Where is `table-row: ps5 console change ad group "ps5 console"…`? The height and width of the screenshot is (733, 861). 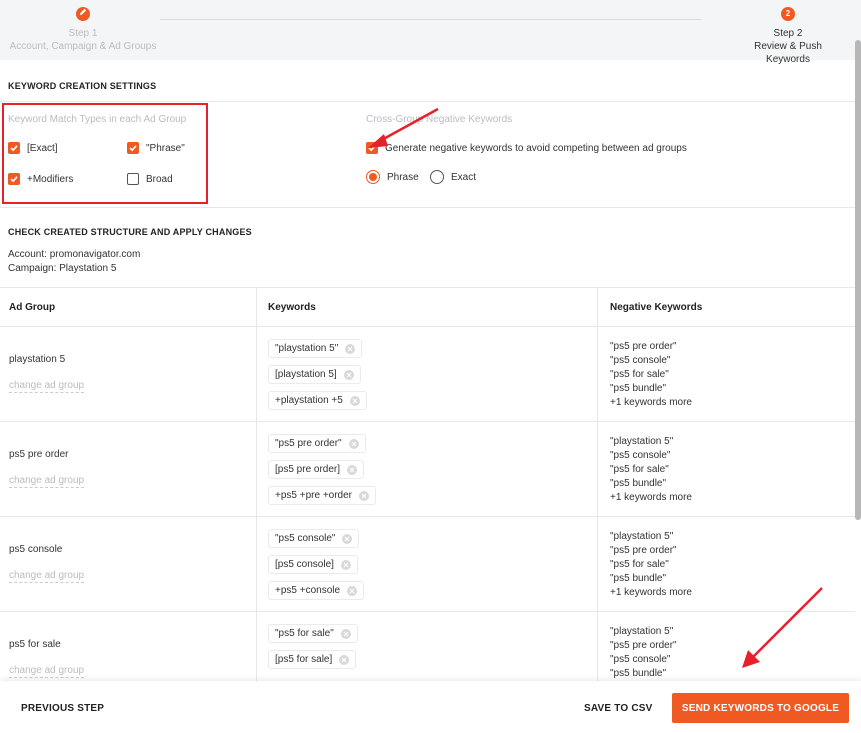 table-row: ps5 console change ad group "ps5 console"… is located at coordinates (427, 564).